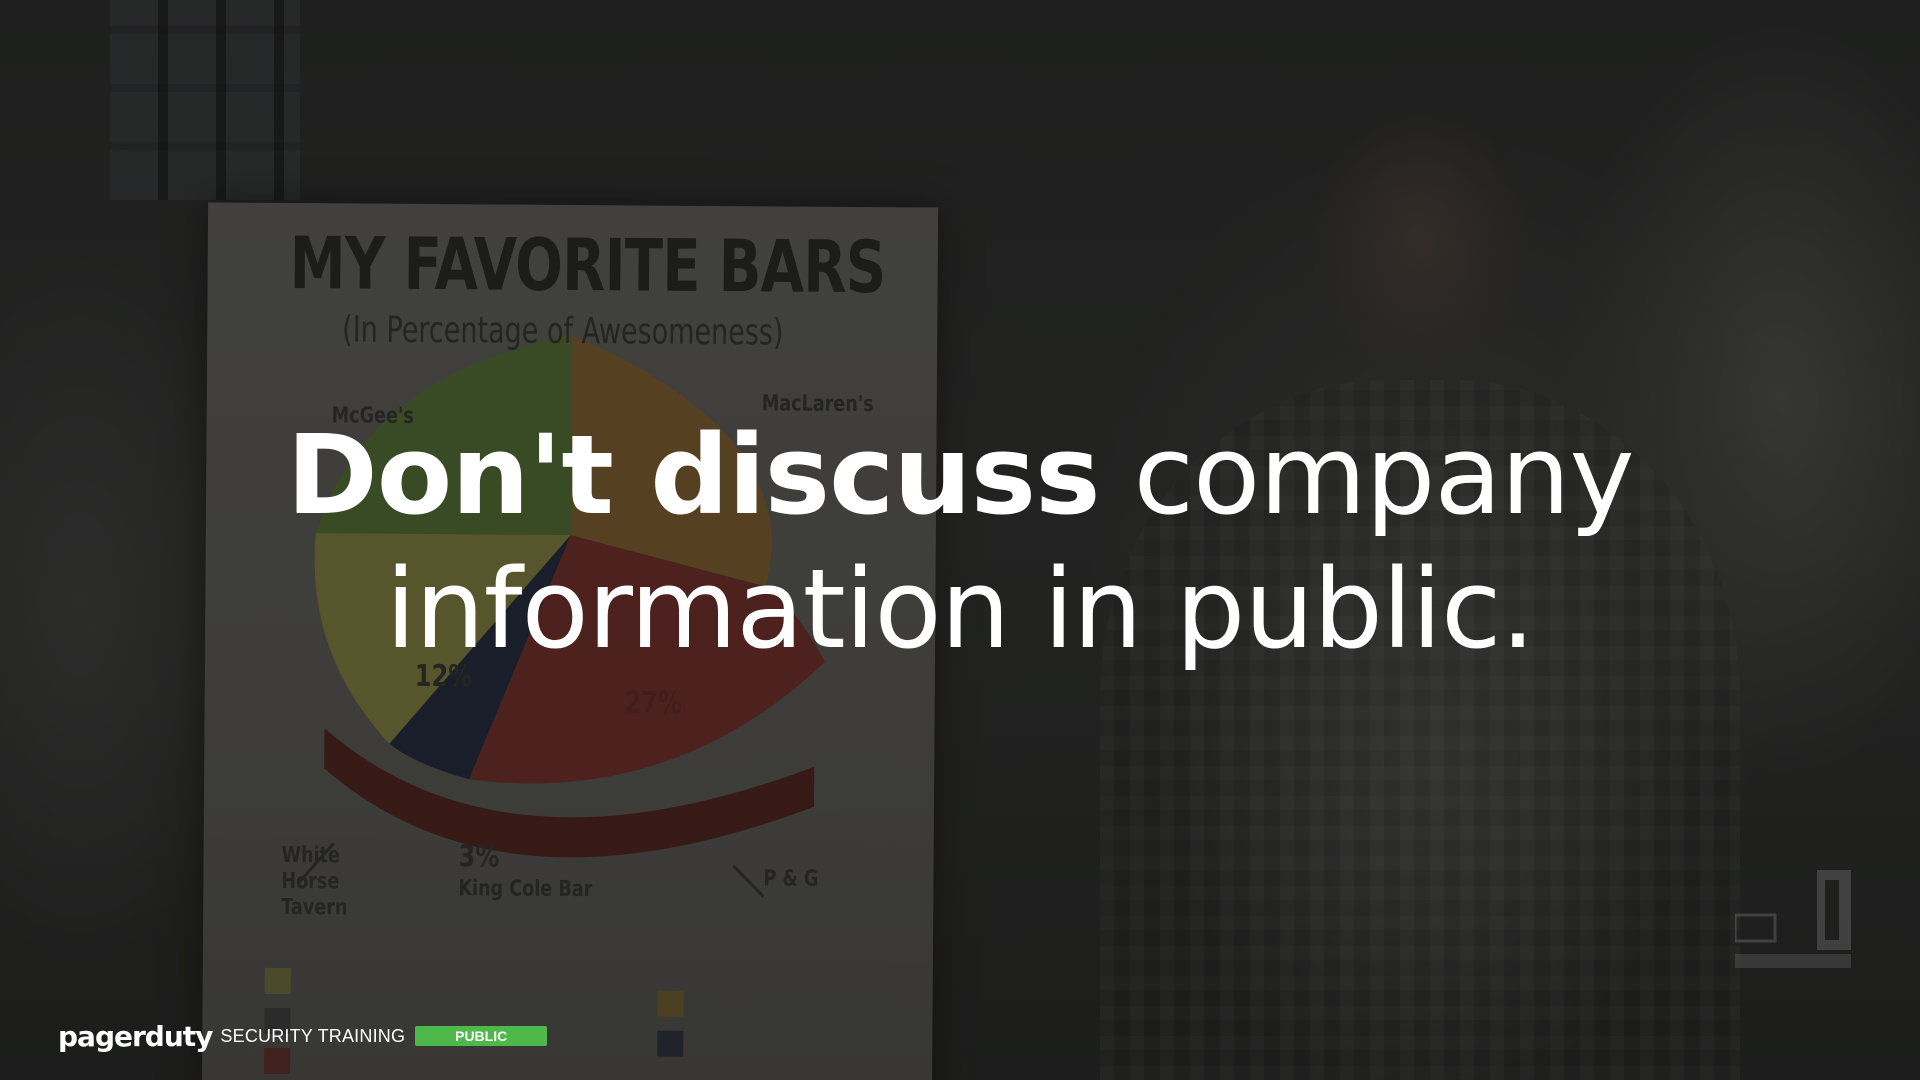  I want to click on footer-label: SECURITY TRAINING, so click(313, 1035).